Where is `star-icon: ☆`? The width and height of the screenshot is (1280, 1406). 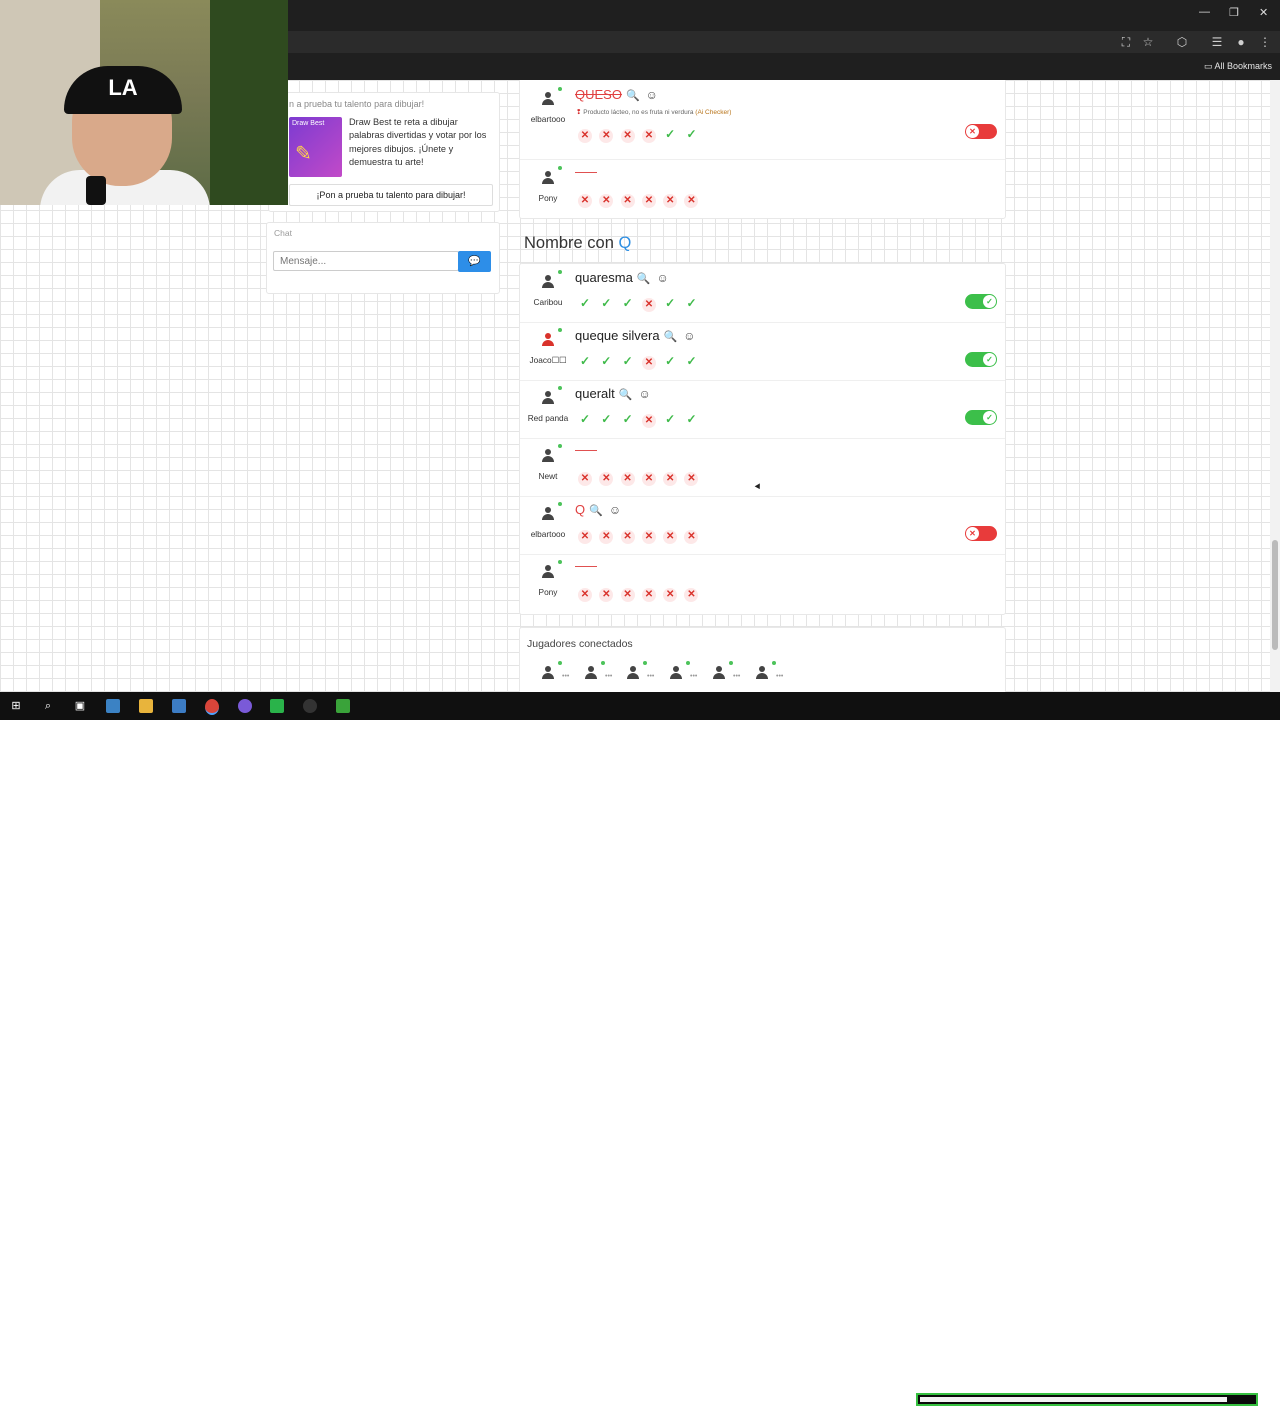 star-icon: ☆ is located at coordinates (1148, 42).